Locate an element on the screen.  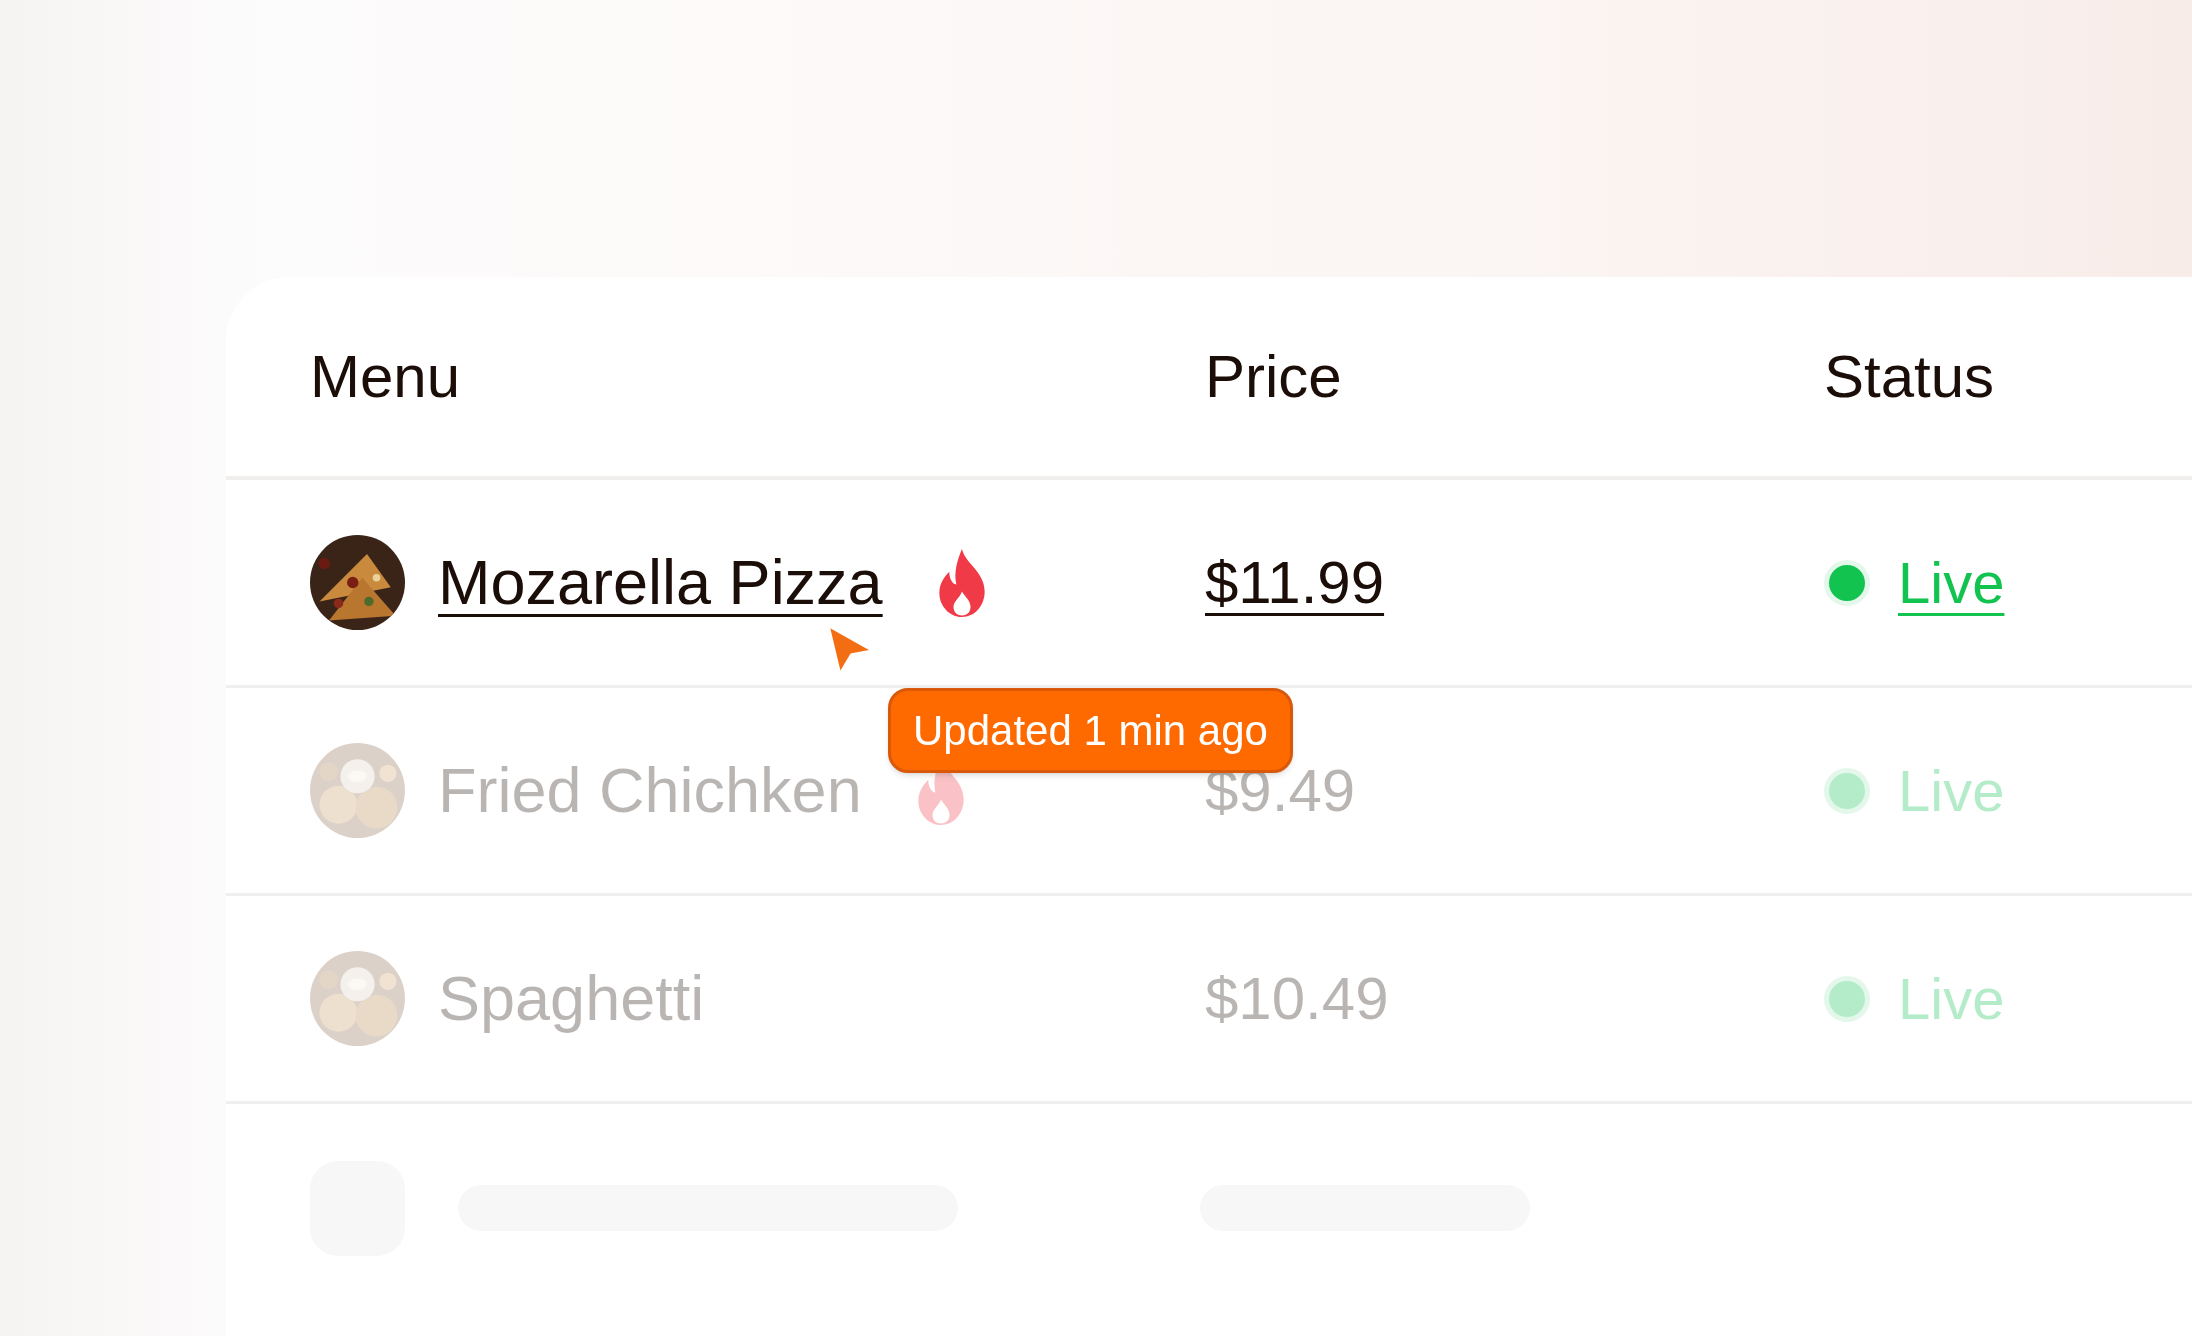
column-header: Menu is located at coordinates (386, 376).